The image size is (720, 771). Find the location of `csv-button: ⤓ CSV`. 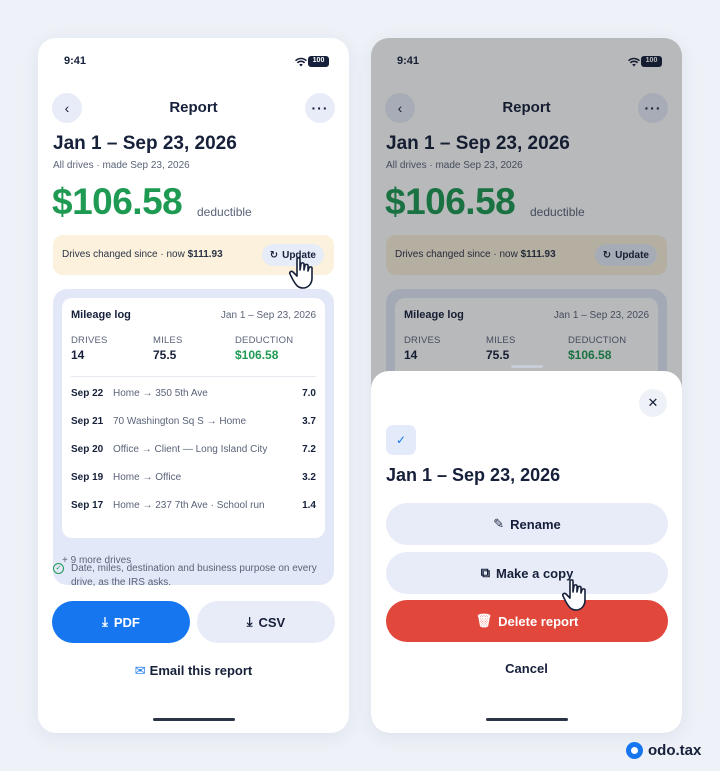

csv-button: ⤓ CSV is located at coordinates (266, 622).